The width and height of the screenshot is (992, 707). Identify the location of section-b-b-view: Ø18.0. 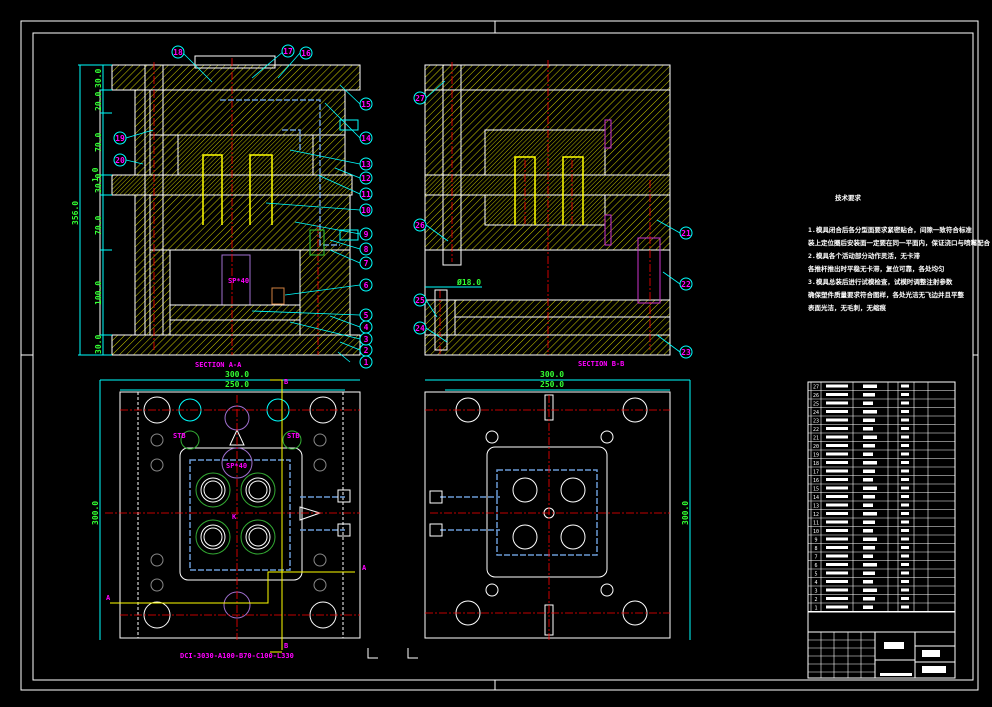
(547, 208).